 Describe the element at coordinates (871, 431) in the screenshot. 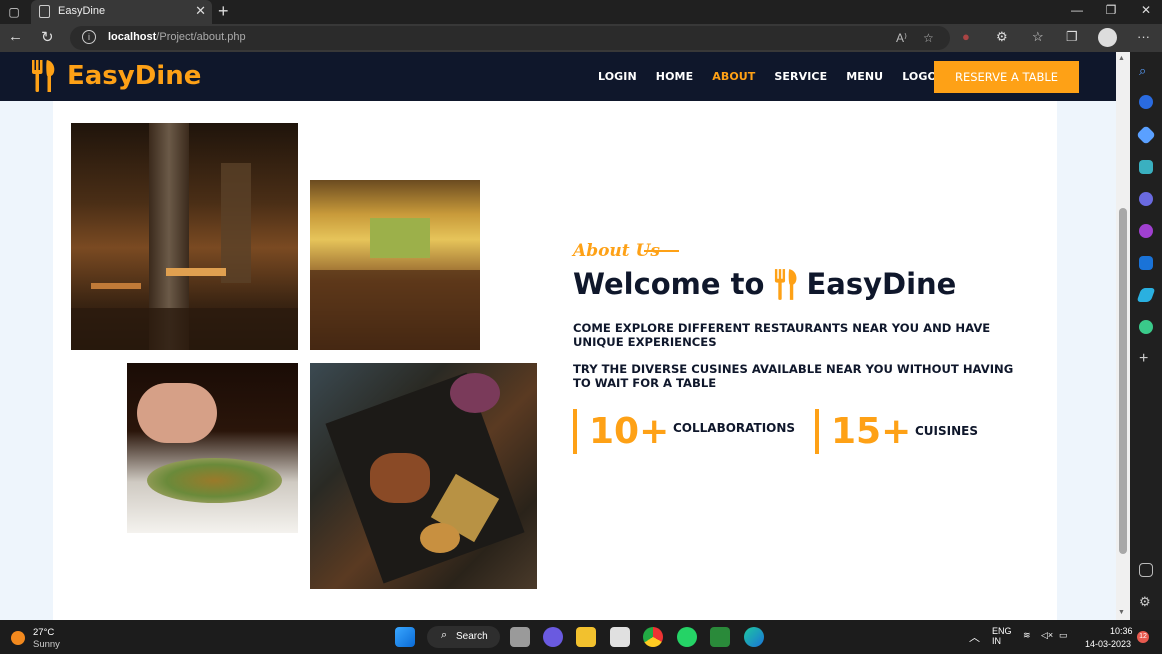

I see `stat-number: 15+` at that location.